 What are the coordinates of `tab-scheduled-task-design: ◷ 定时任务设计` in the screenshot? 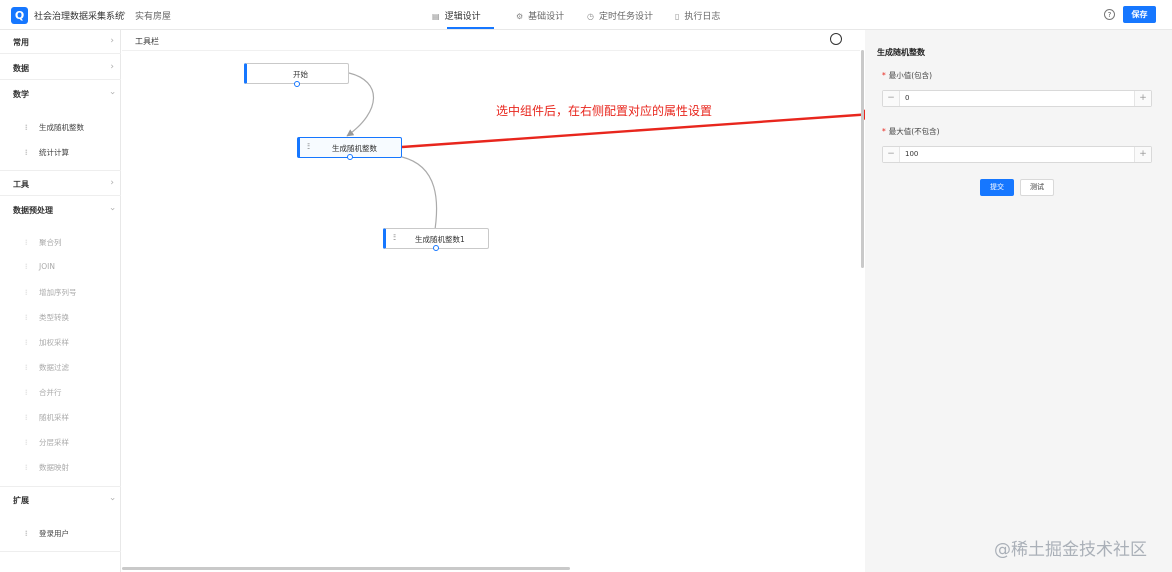 It's located at (620, 15).